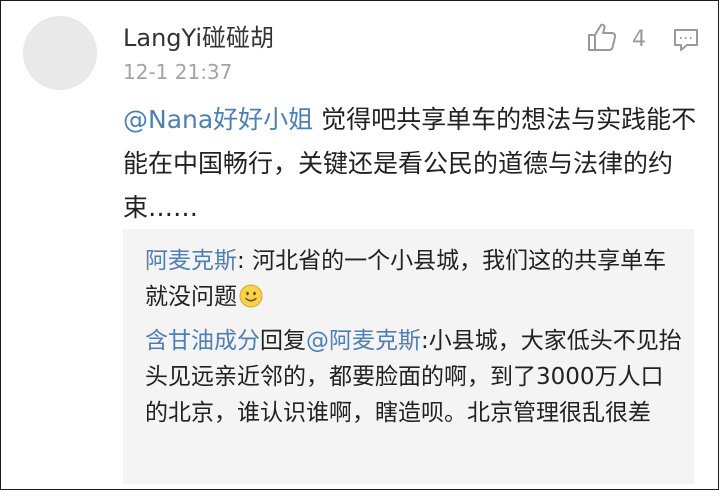 The height and width of the screenshot is (490, 719). Describe the element at coordinates (191, 261) in the screenshot. I see `quoted-author: 阿麦克斯` at that location.